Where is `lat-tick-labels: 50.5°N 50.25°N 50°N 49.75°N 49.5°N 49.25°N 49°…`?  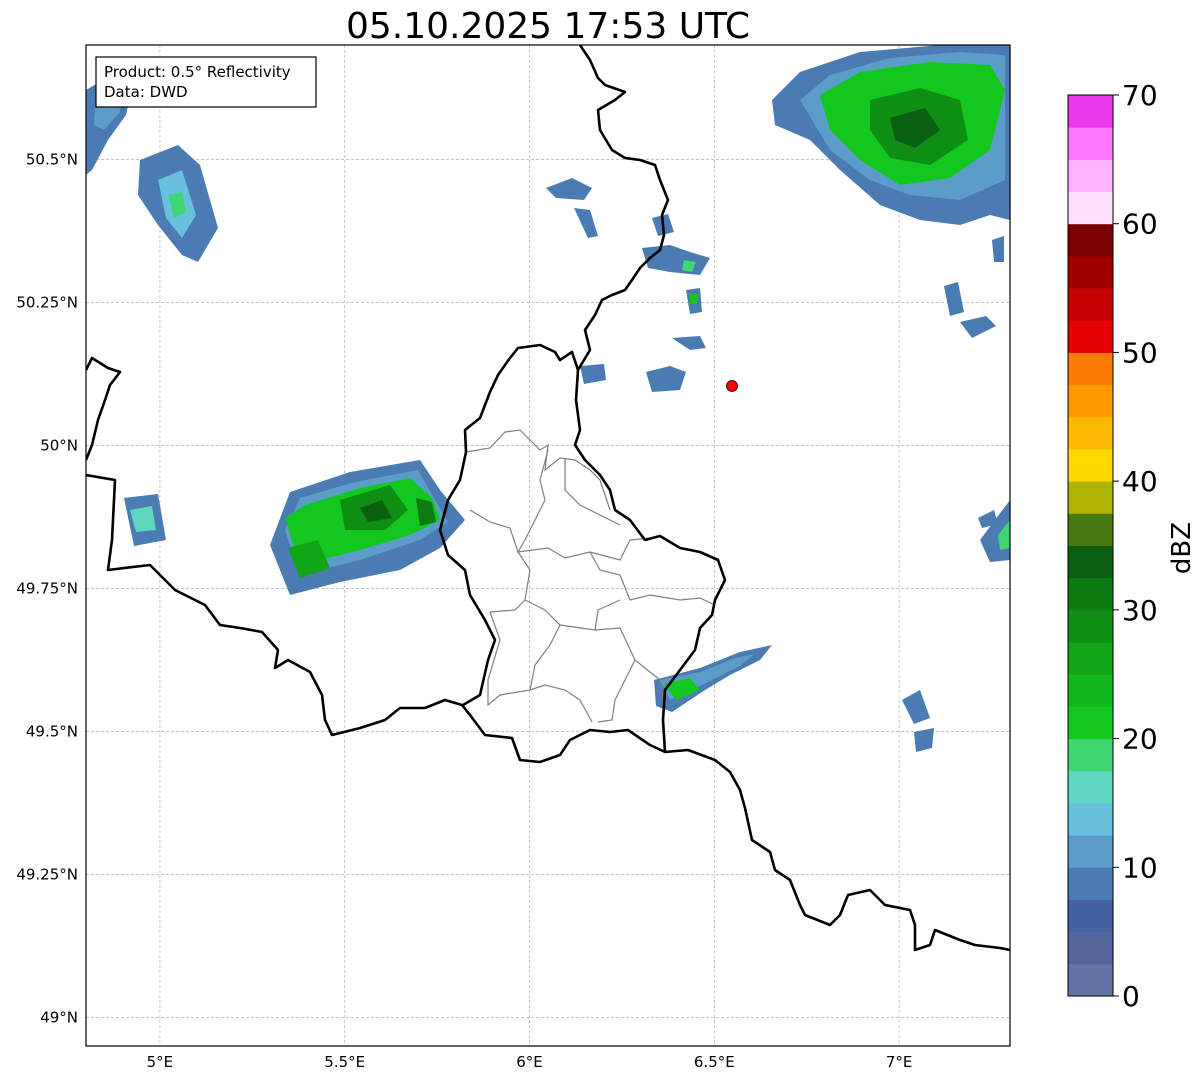
lat-tick-labels: 50.5°N 50.25°N 50°N 49.75°N 49.5°N 49.25°N 49°… is located at coordinates (47, 588).